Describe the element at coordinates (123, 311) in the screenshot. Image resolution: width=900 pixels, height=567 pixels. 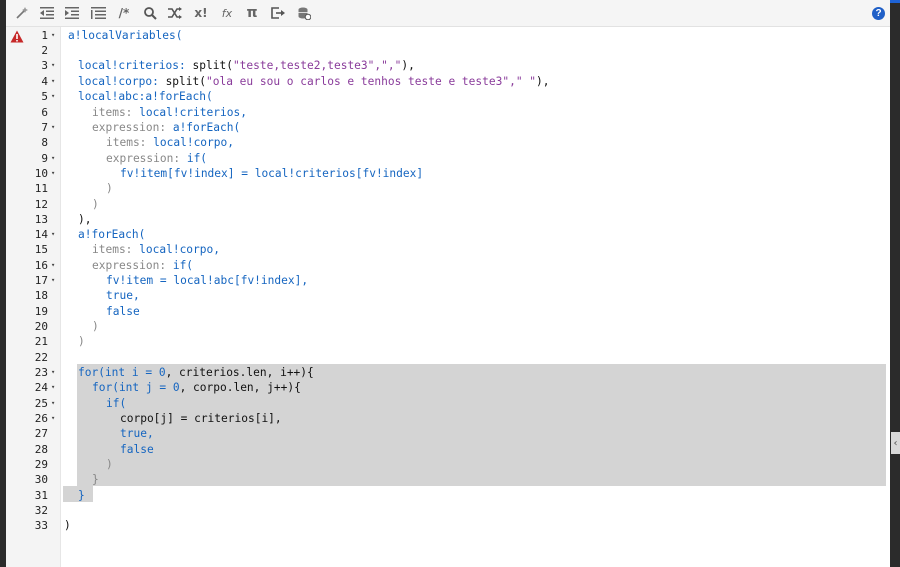
I see `code-line-19: false` at that location.